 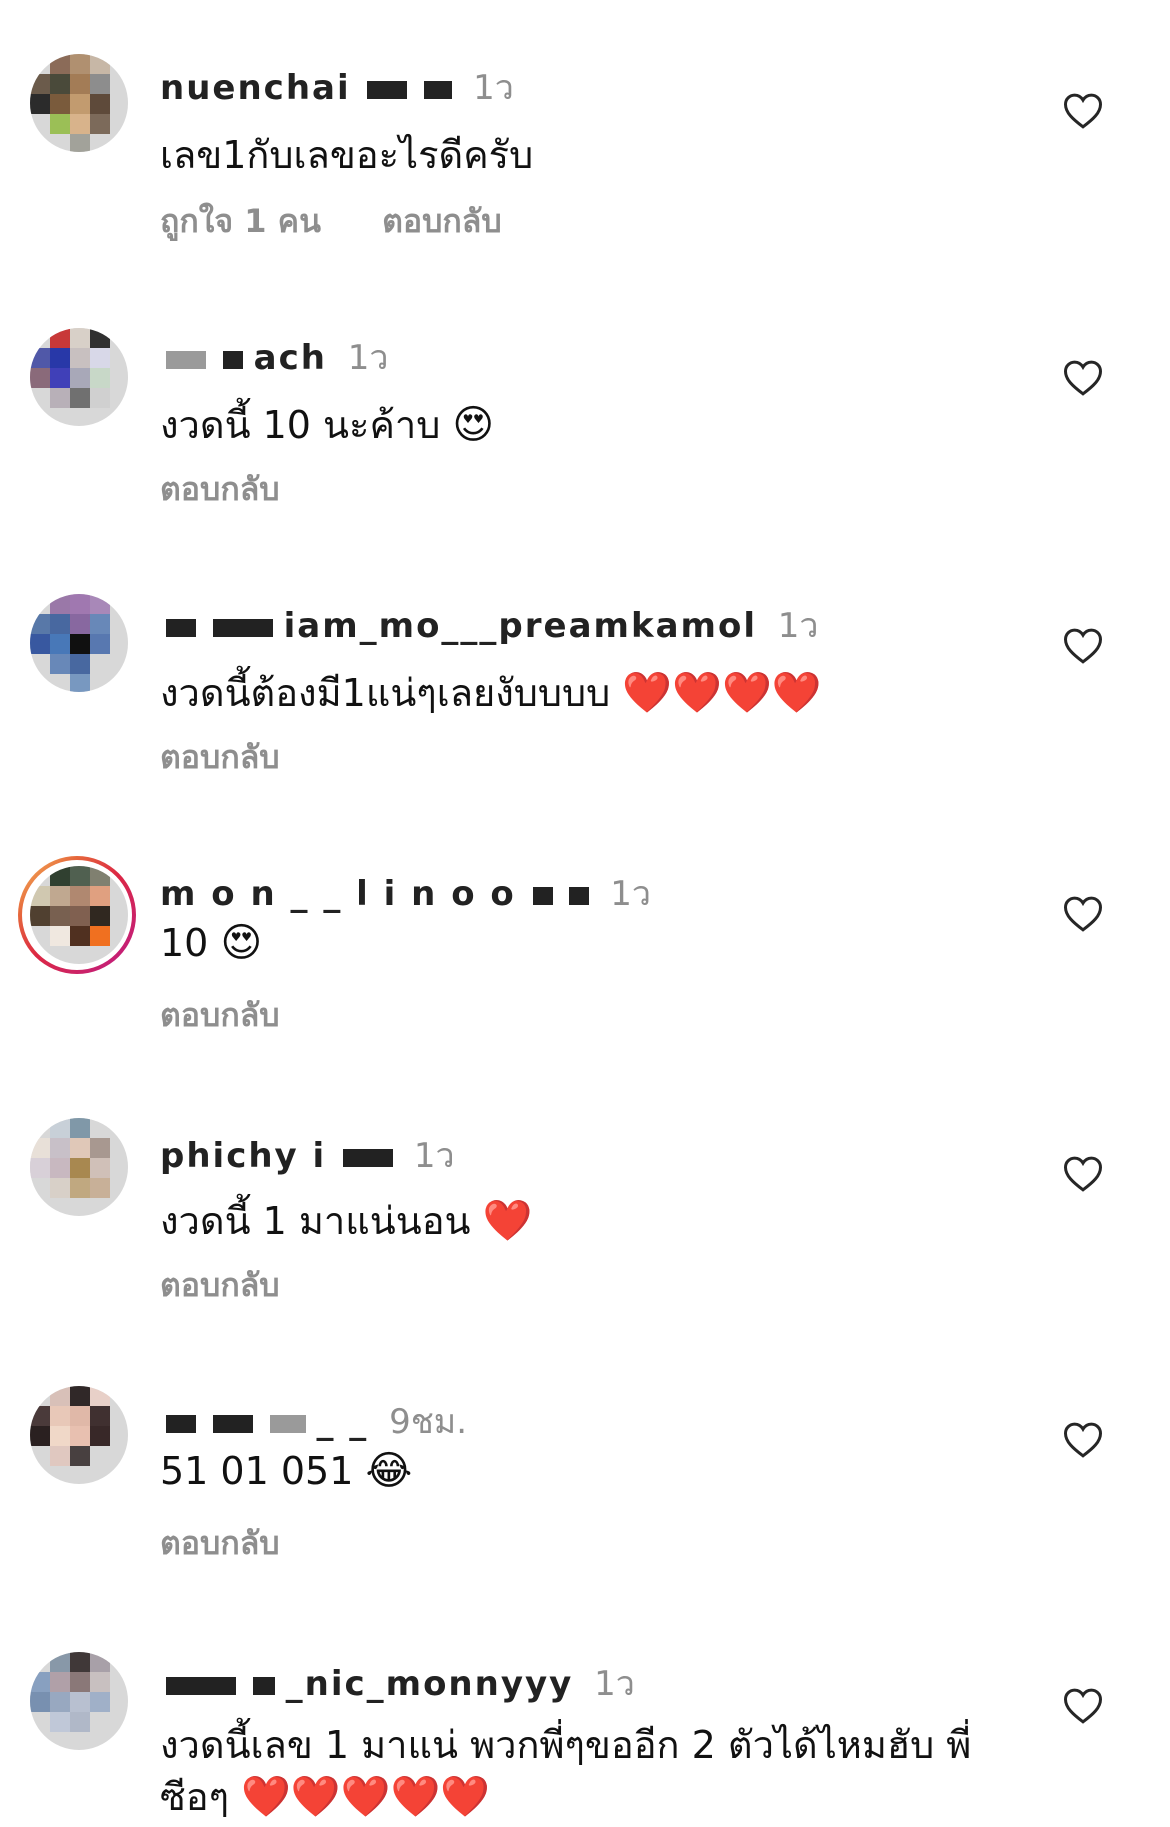 I want to click on comment-body: งวดนี้ 10 นะค้าบ, so click(x=300, y=425).